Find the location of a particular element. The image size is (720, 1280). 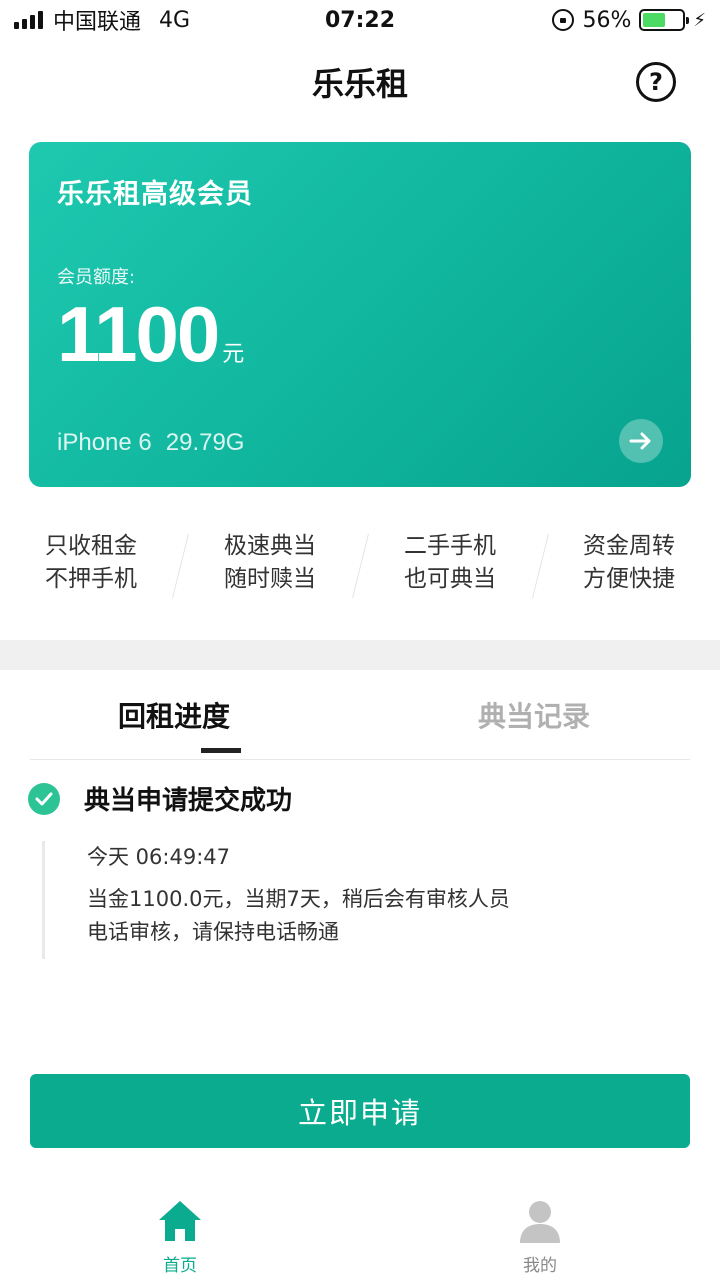

bottom-tab-bar: 首页 我的 is located at coordinates (360, 1232).